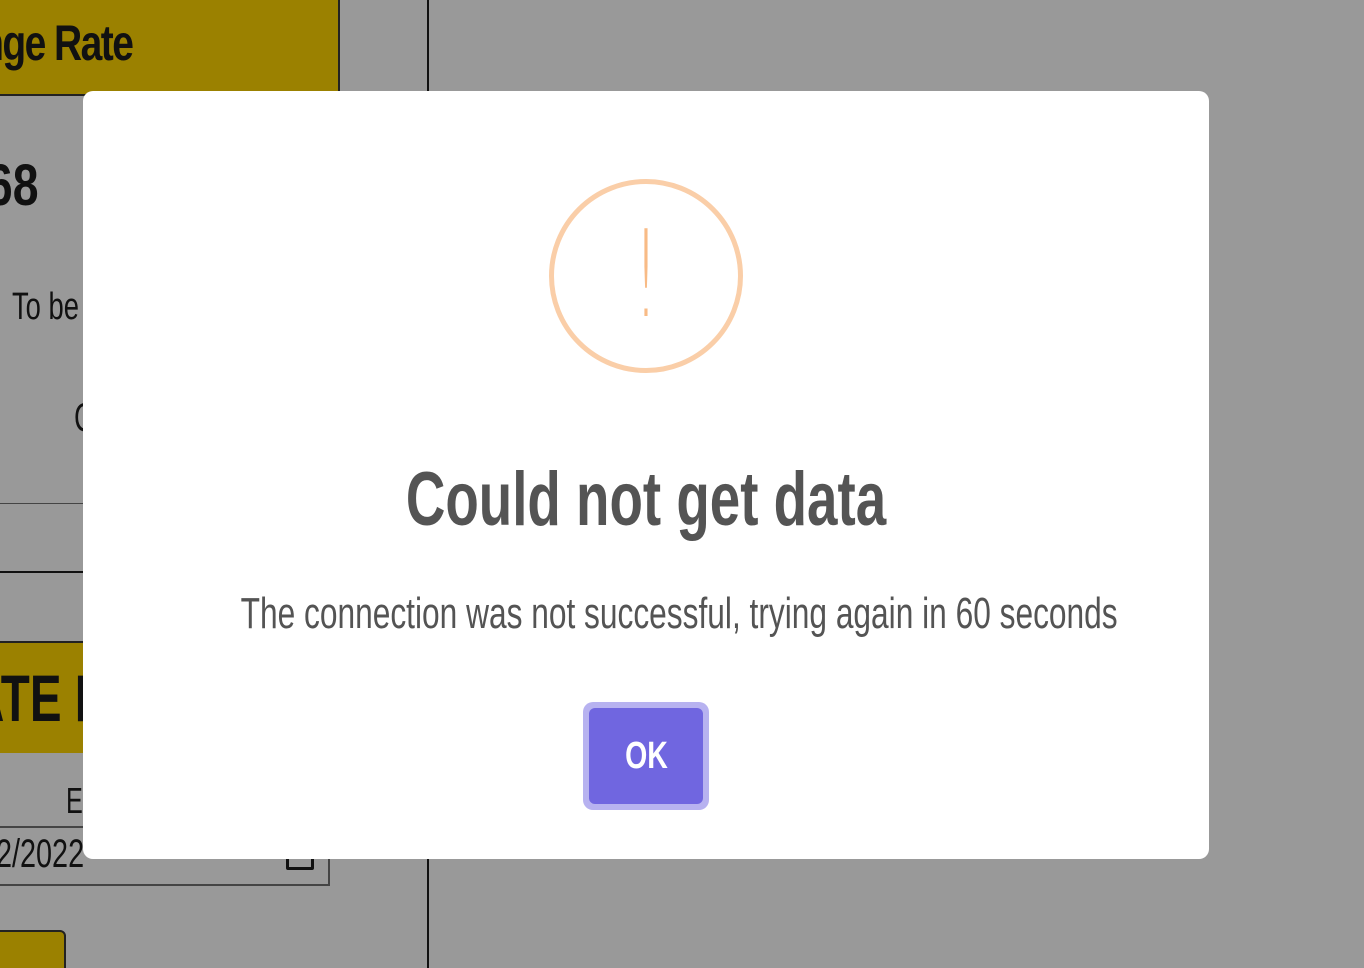 Image resolution: width=1364 pixels, height=968 pixels. Describe the element at coordinates (646, 499) in the screenshot. I see `dialog-title: Could not get data` at that location.